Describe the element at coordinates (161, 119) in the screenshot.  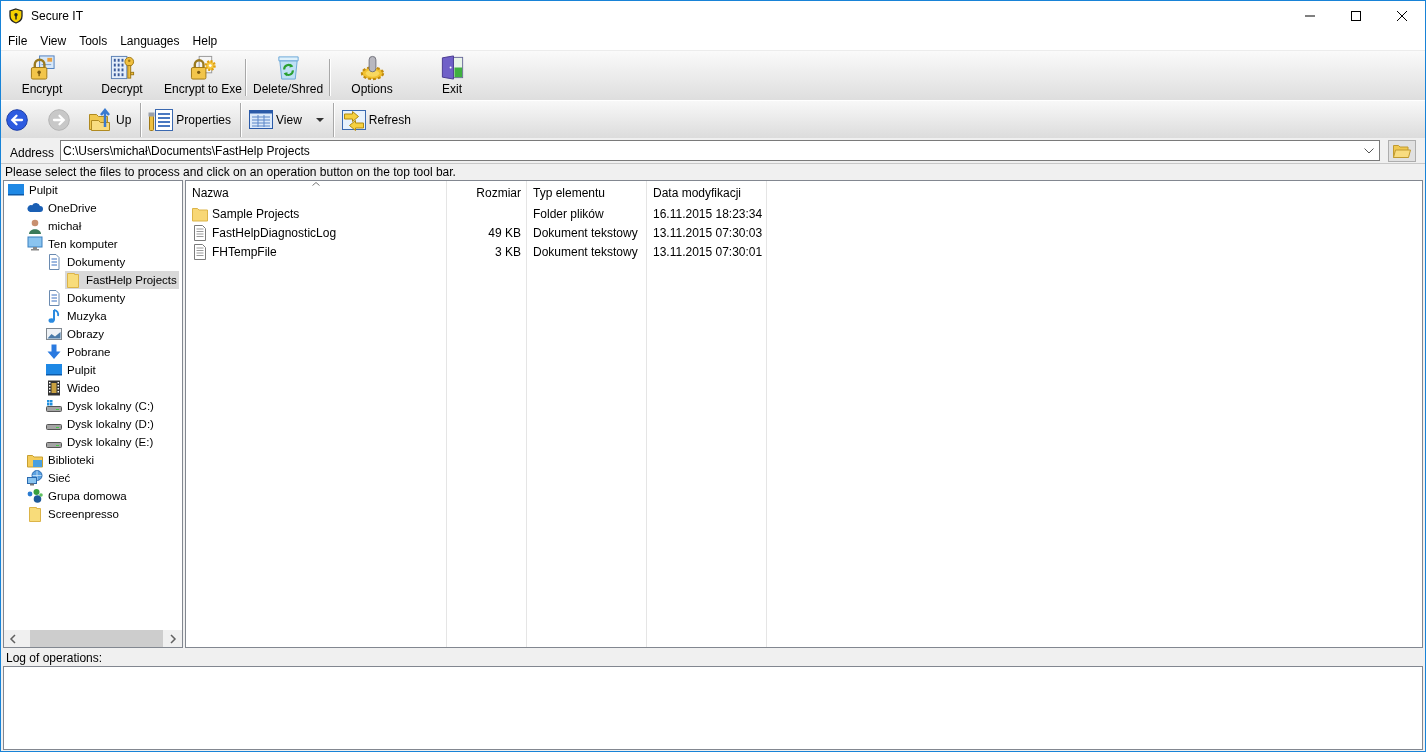
I see `document-list-icon` at that location.